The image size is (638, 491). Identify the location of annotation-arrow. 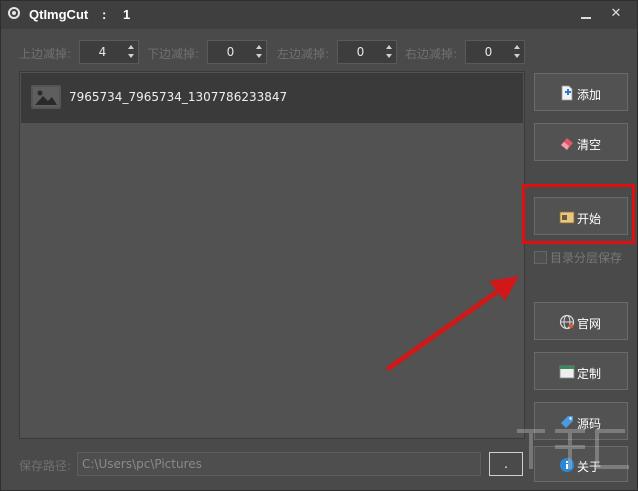
(452, 323).